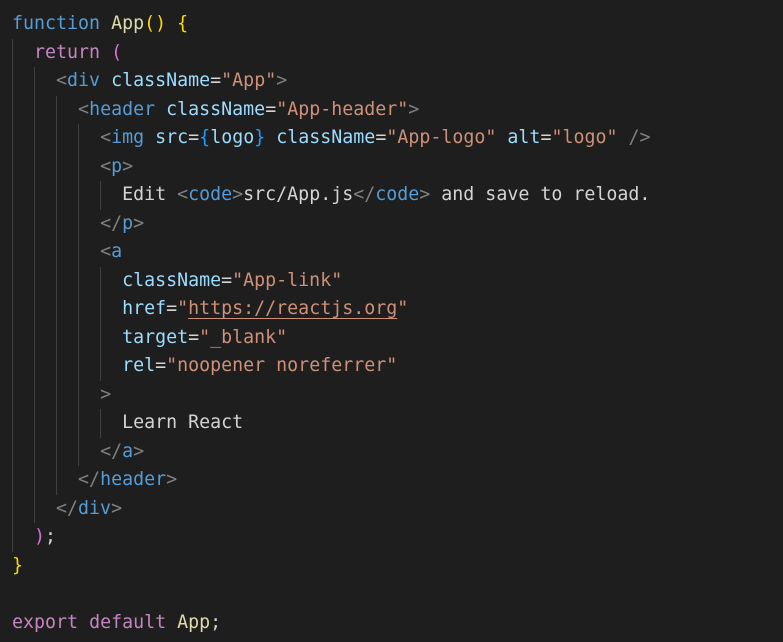  What do you see at coordinates (540, 194) in the screenshot?
I see `code-token: and save to reload.` at bounding box center [540, 194].